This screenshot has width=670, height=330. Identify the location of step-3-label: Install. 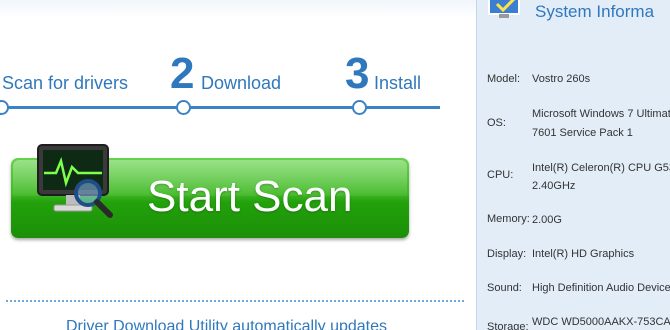
(398, 83).